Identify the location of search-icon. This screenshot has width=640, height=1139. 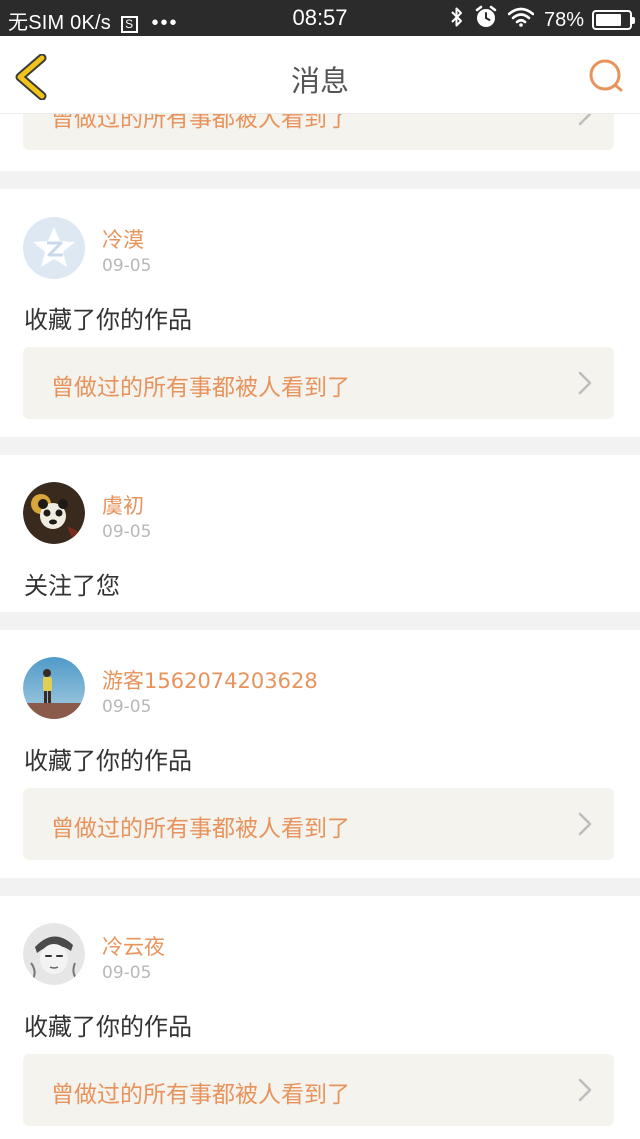
(606, 75).